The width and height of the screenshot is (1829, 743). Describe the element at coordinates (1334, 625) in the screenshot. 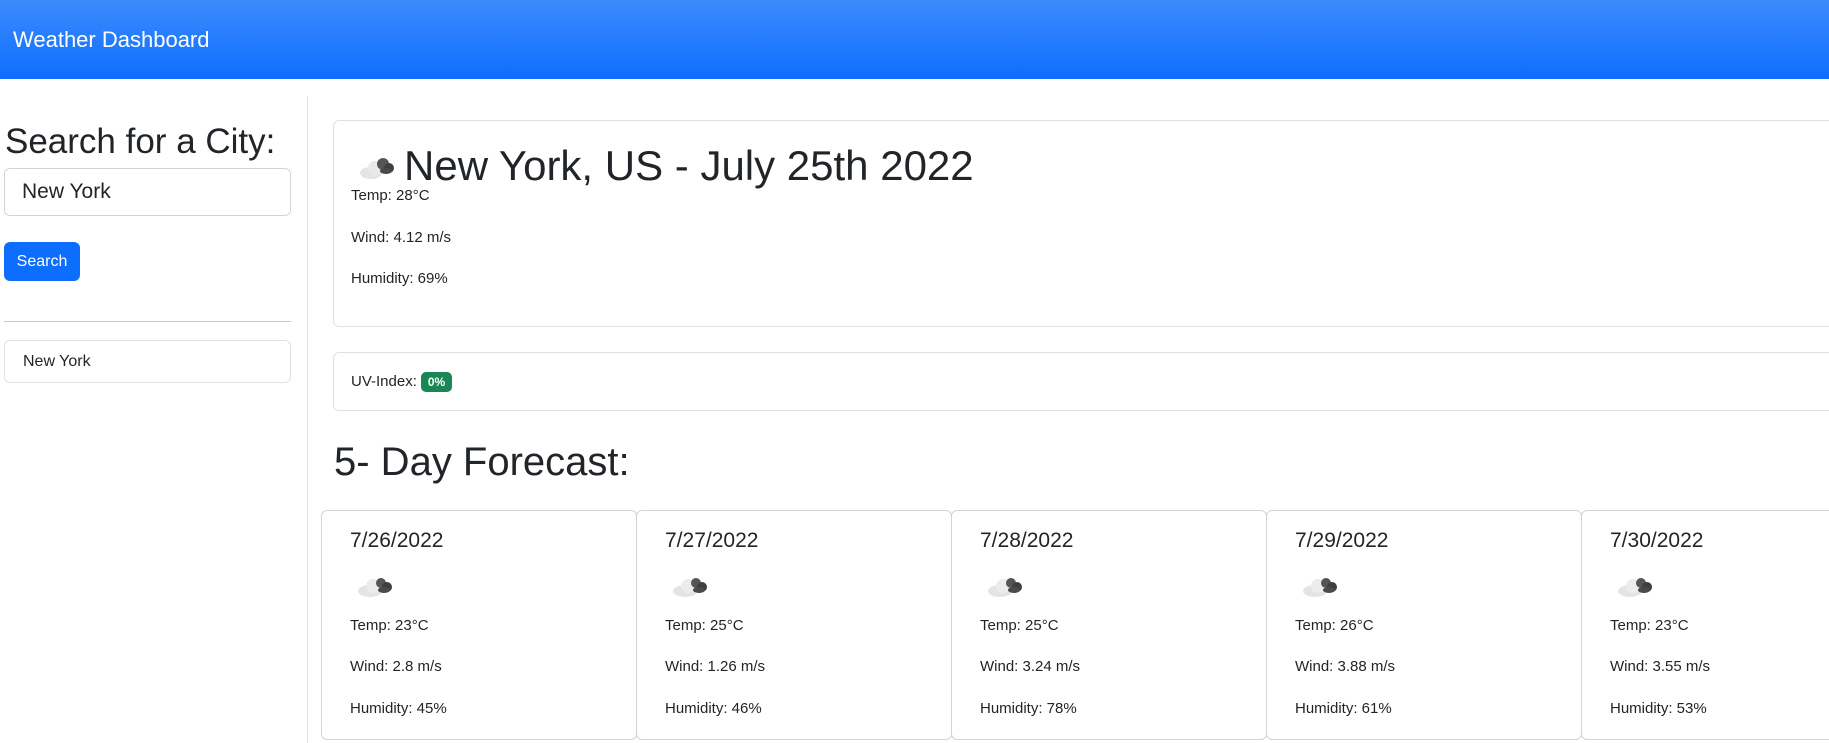

I see `forecast-temp: Temp: 26°C` at that location.